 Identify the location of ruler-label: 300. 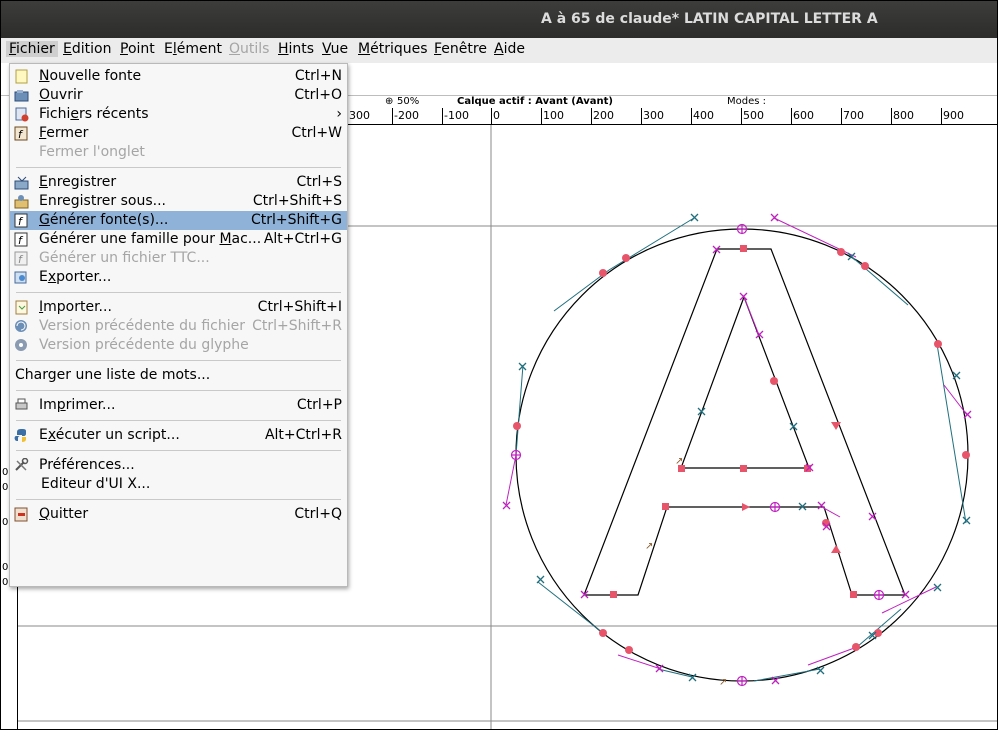
(653, 115).